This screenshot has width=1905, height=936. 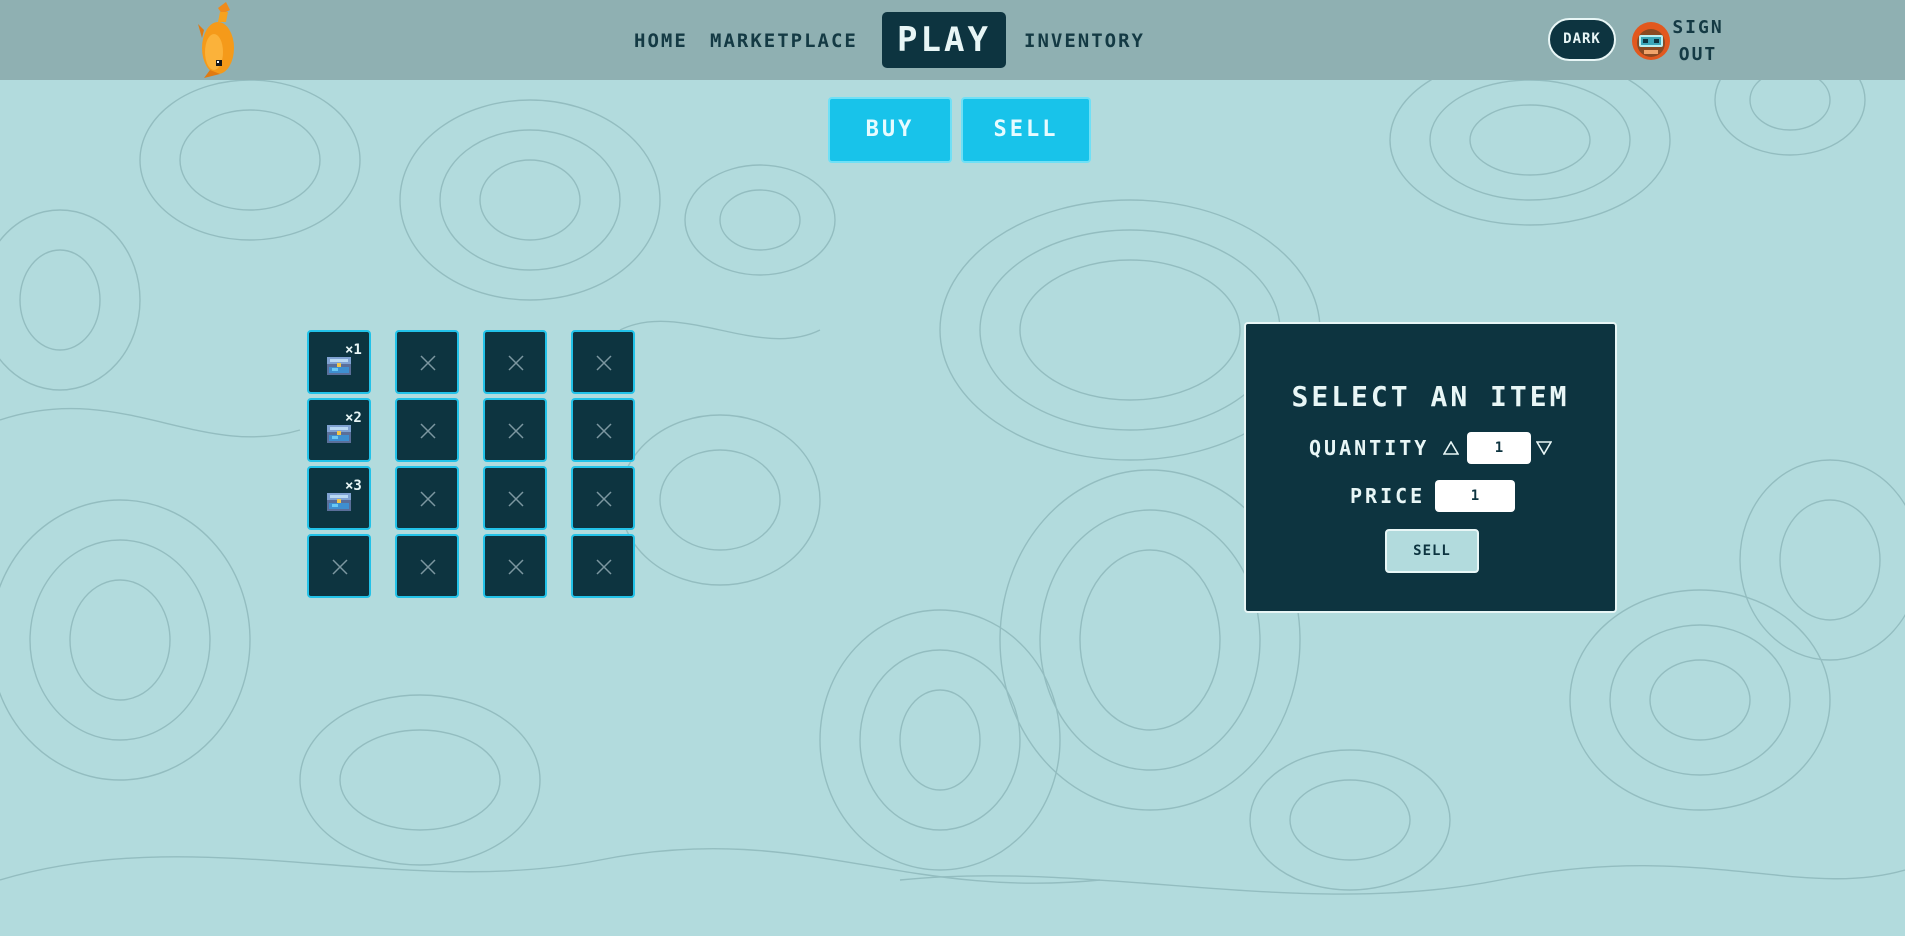 What do you see at coordinates (1432, 551) in the screenshot?
I see `sell-submit-button: SELL` at bounding box center [1432, 551].